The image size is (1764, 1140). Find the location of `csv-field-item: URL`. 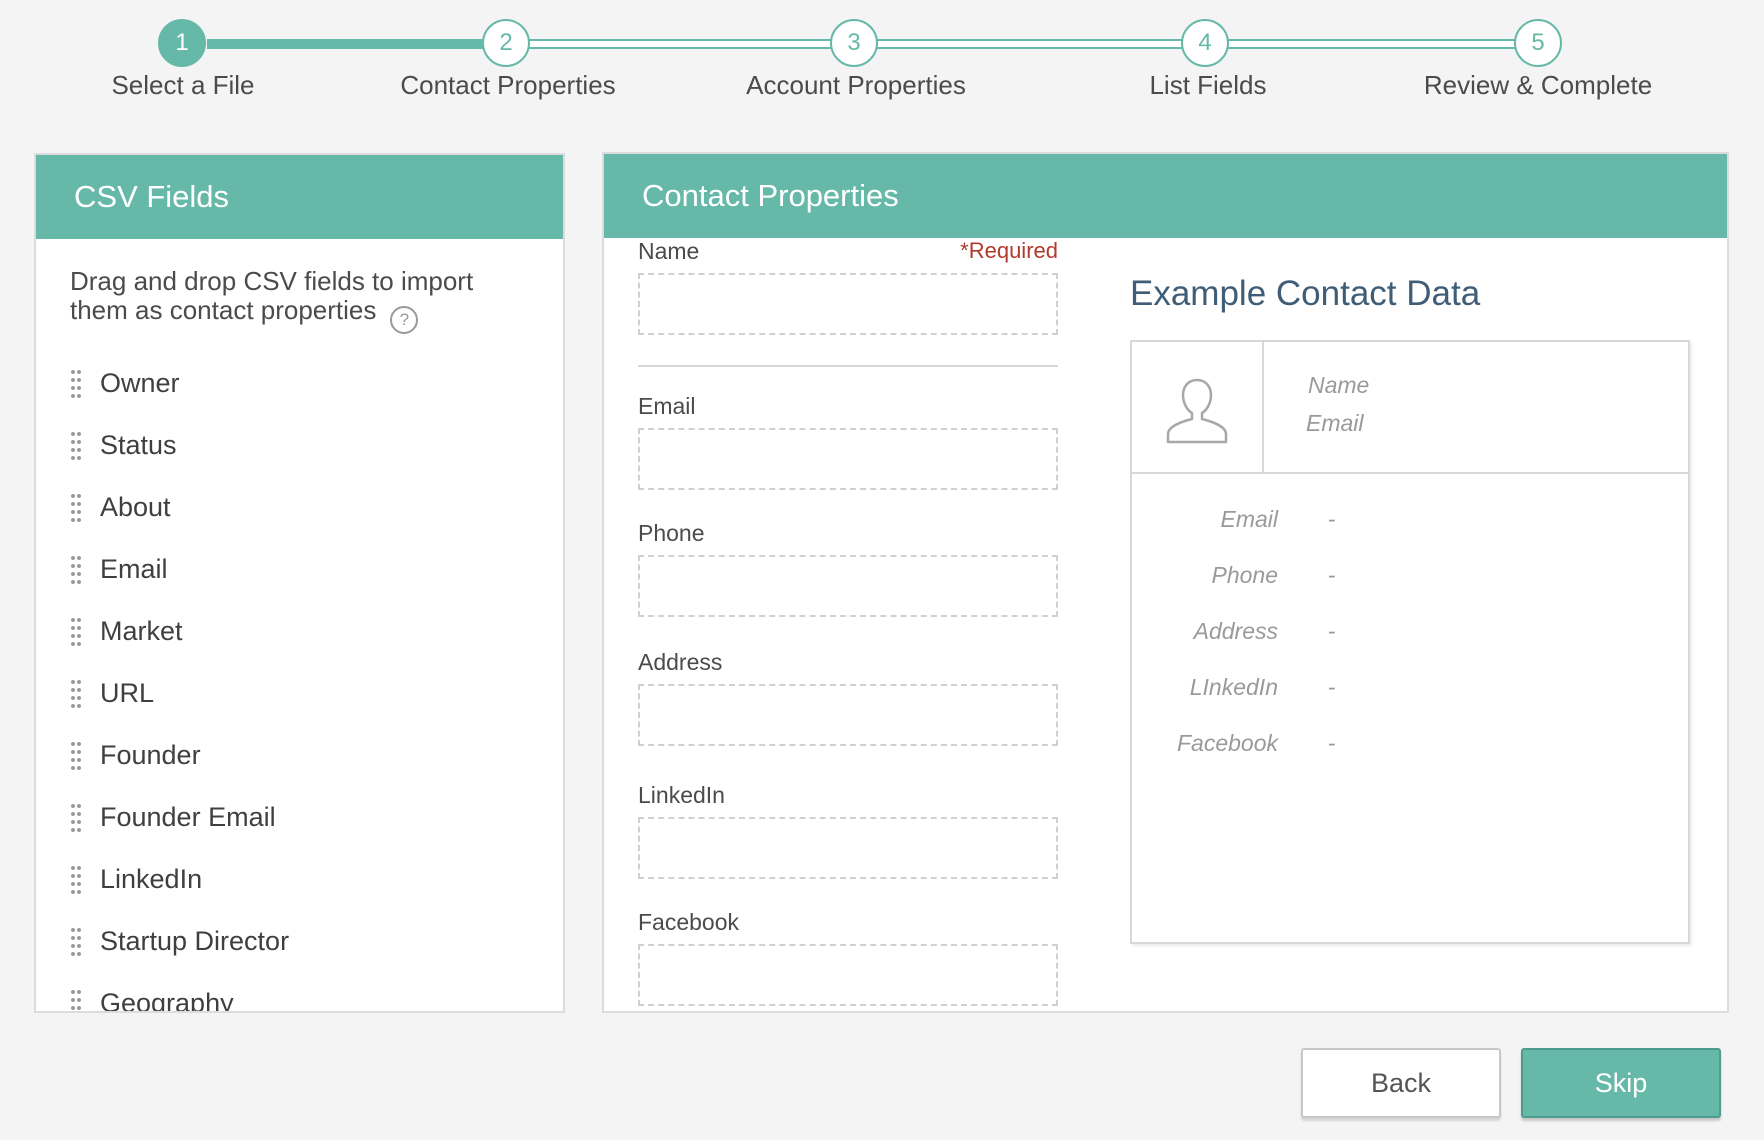

csv-field-item: URL is located at coordinates (299, 693).